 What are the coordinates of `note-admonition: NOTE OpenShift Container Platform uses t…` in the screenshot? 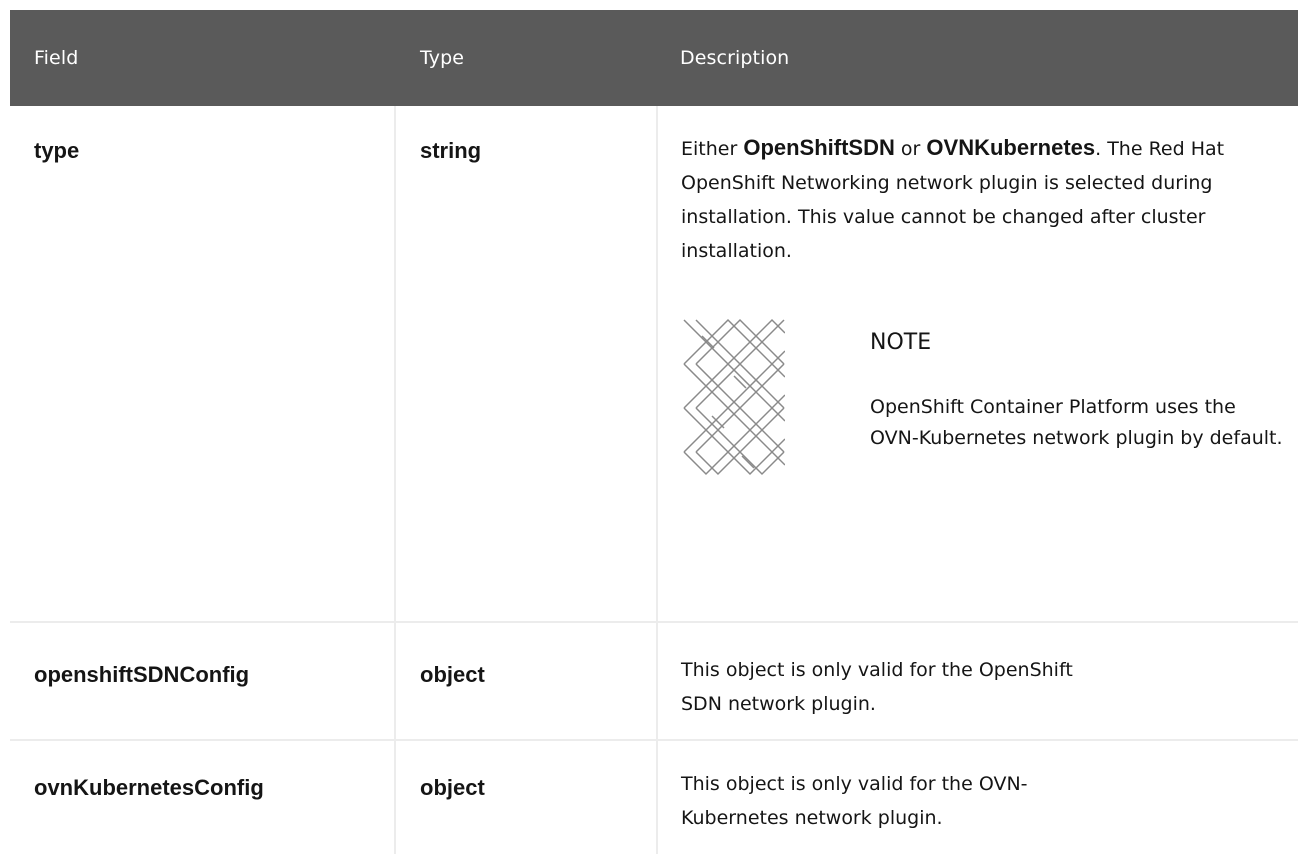 It's located at (987, 399).